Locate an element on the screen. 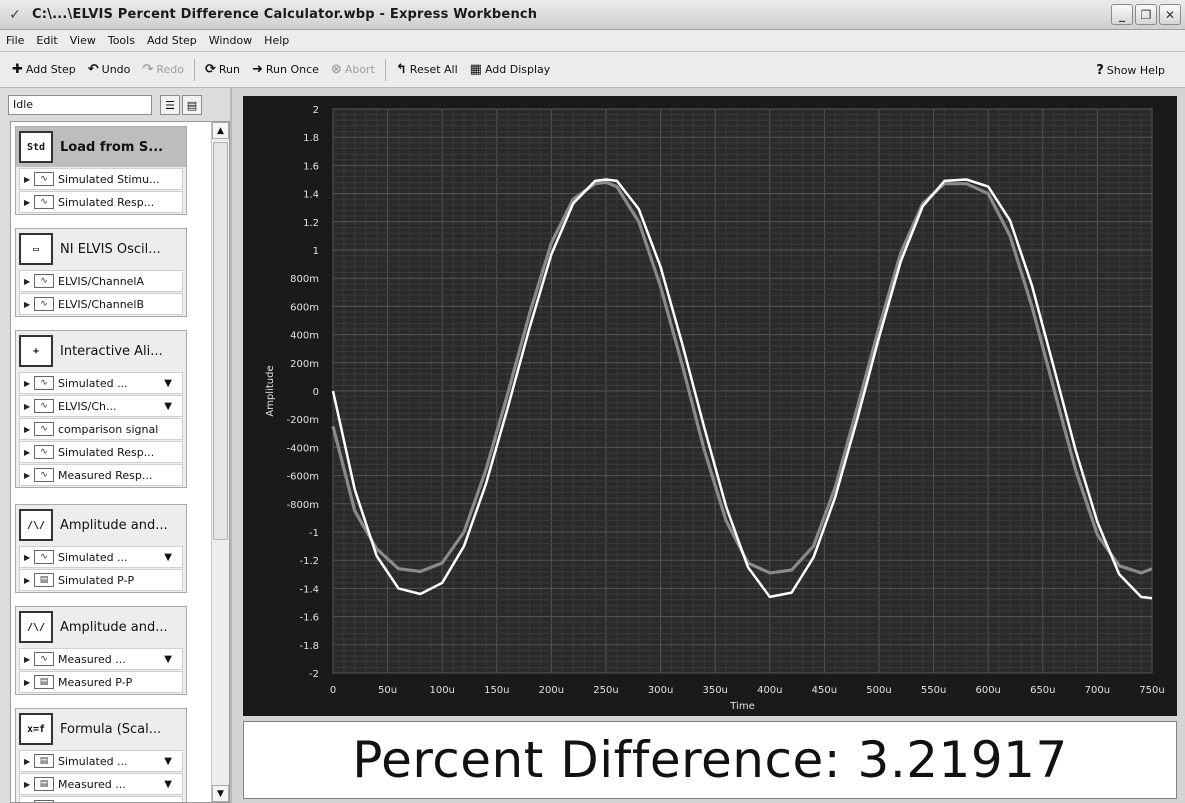  load-icon: Std is located at coordinates (36, 147).